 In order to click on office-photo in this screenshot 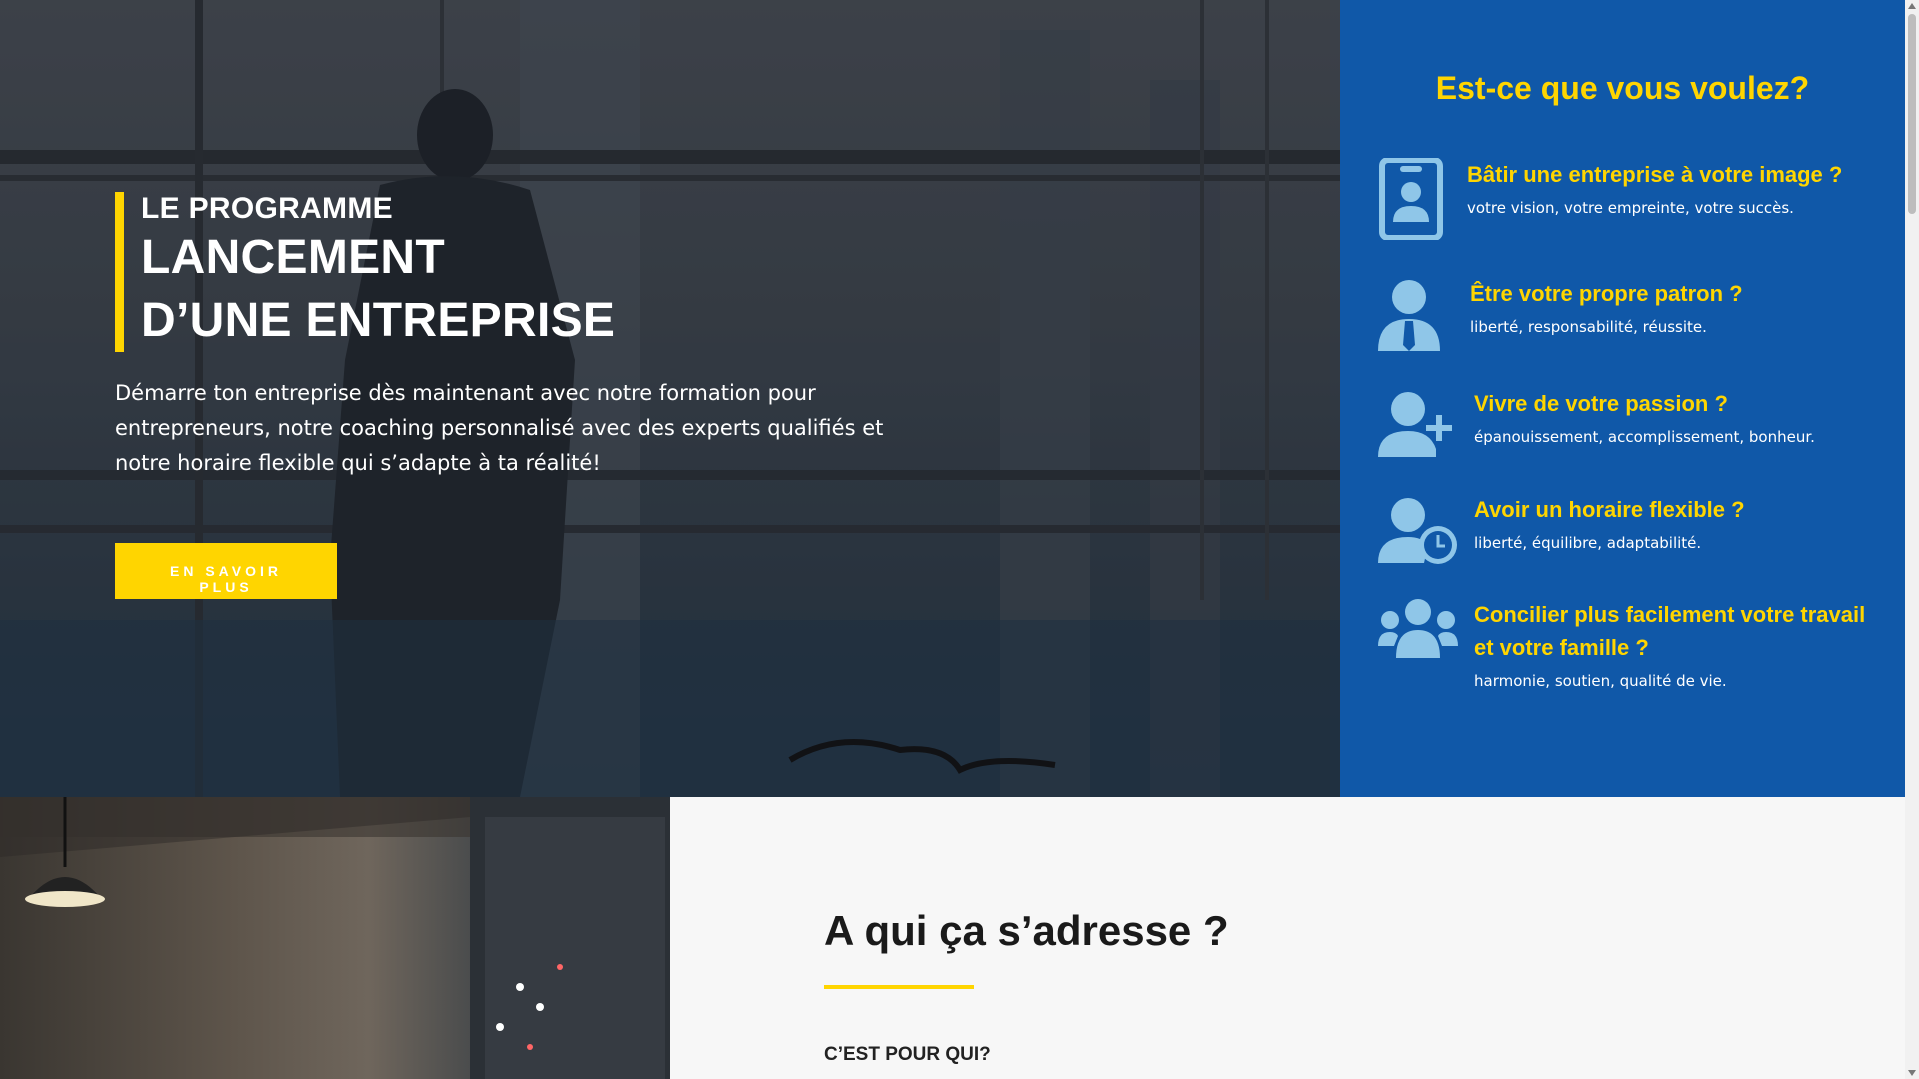, I will do `click(335, 938)`.